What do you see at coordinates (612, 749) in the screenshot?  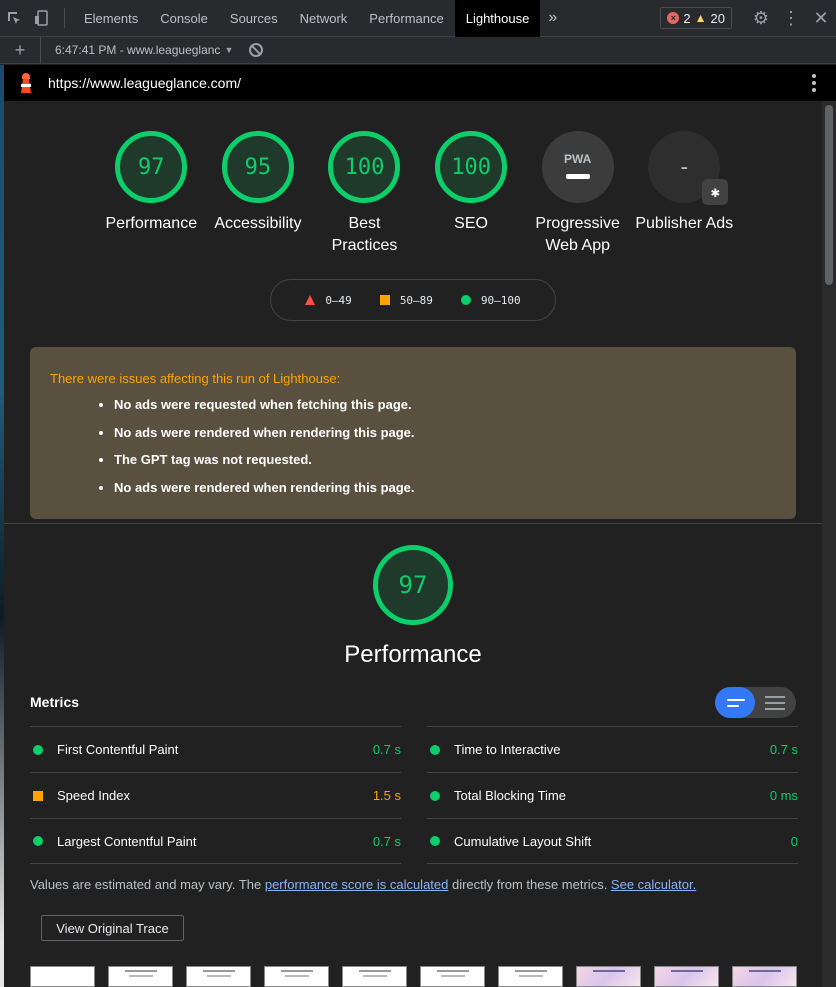 I see `metric-time-to-interactive: Time to Interactive 0.7 s` at bounding box center [612, 749].